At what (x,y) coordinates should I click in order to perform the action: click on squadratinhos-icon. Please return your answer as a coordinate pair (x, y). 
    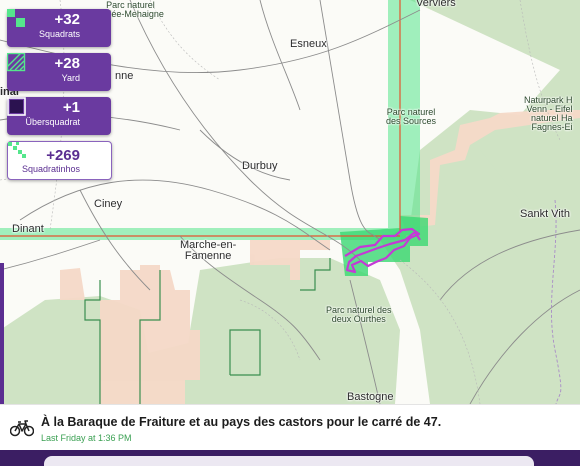
    Looking at the image, I should click on (17, 150).